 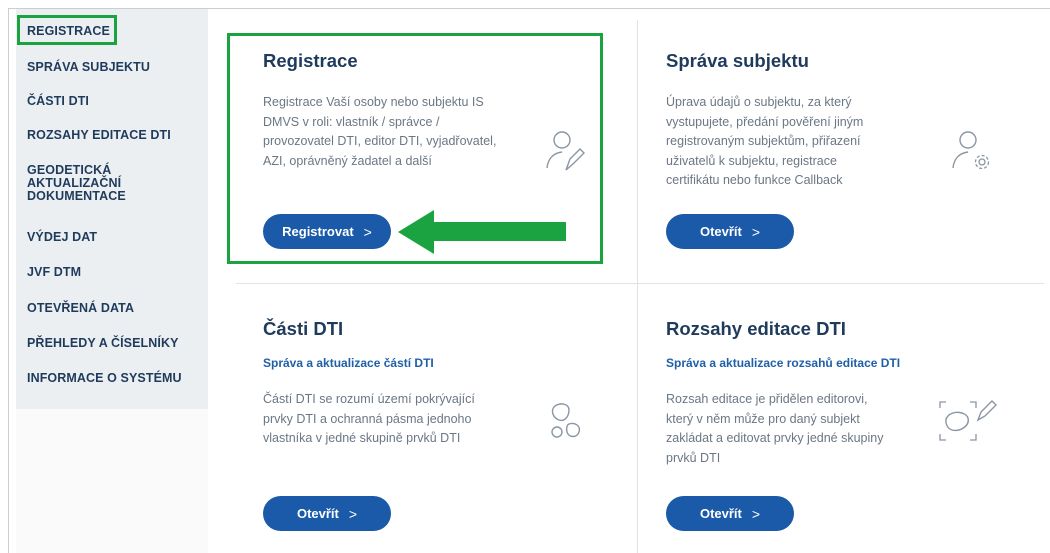 I want to click on area-edit-icon, so click(x=968, y=420).